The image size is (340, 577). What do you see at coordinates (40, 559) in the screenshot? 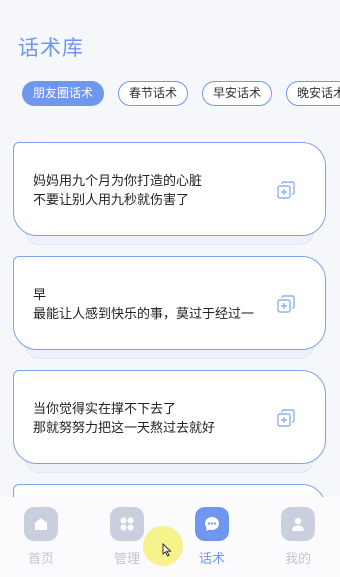
I see `nav-label: 首页` at bounding box center [40, 559].